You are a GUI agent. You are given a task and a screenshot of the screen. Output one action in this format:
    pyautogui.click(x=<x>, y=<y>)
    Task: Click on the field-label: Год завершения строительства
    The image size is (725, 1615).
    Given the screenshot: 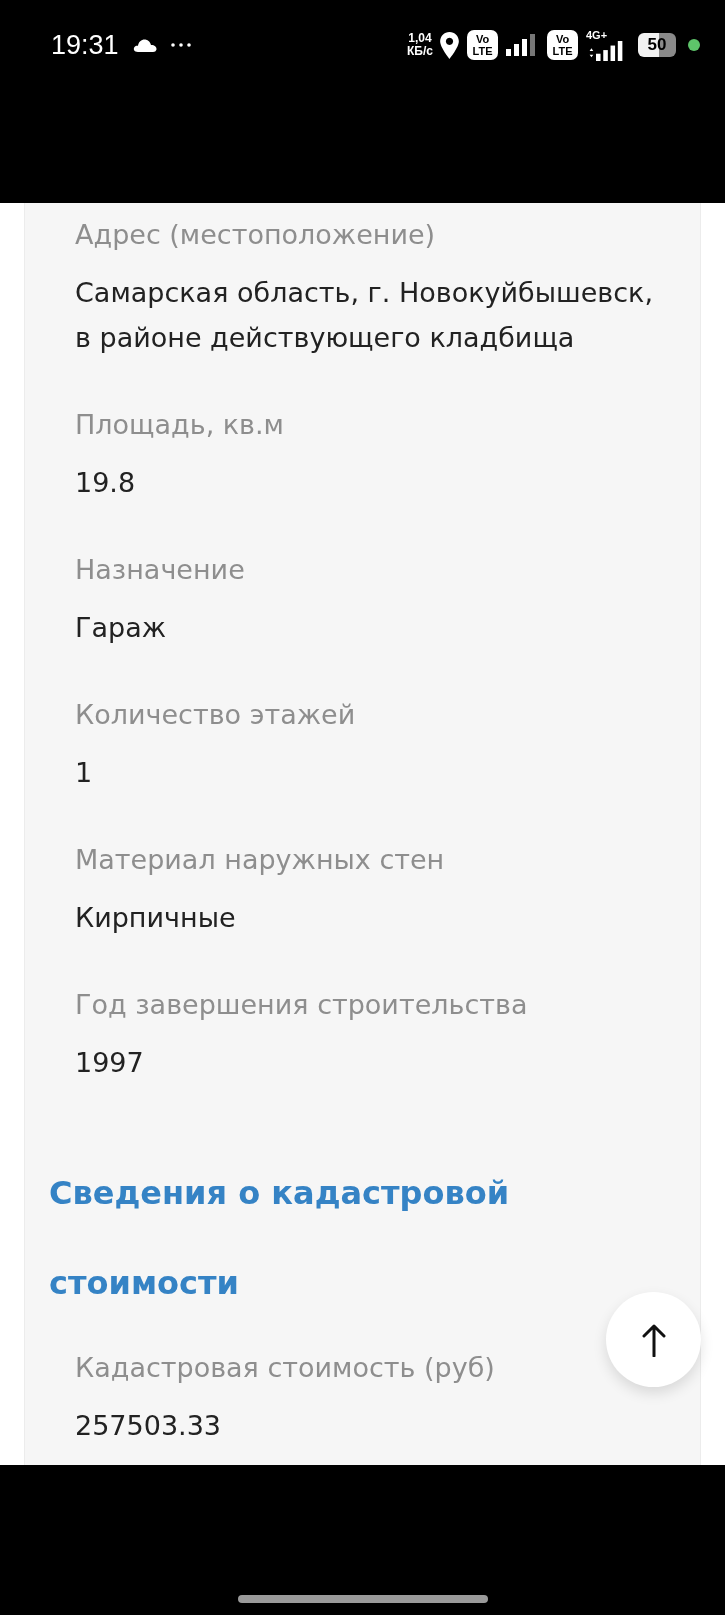 What is the action you would take?
    pyautogui.click(x=301, y=1005)
    